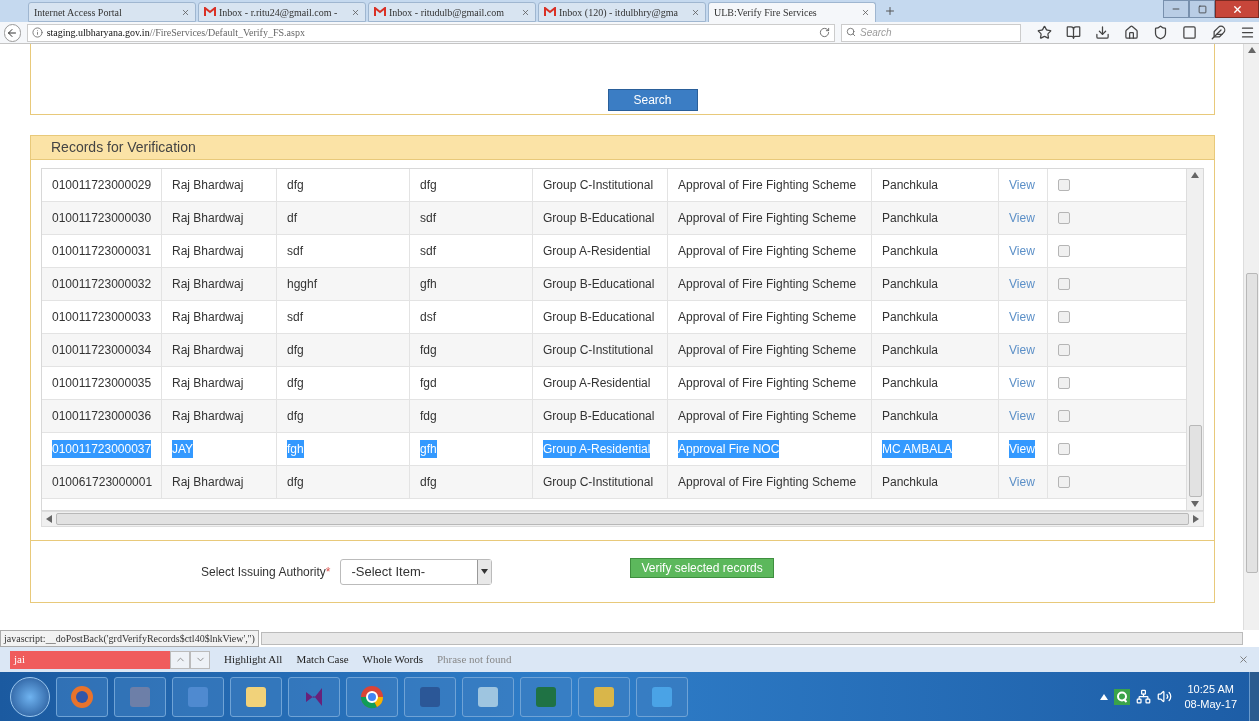 This screenshot has width=1259, height=721. I want to click on chrome-icon, so click(372, 696).